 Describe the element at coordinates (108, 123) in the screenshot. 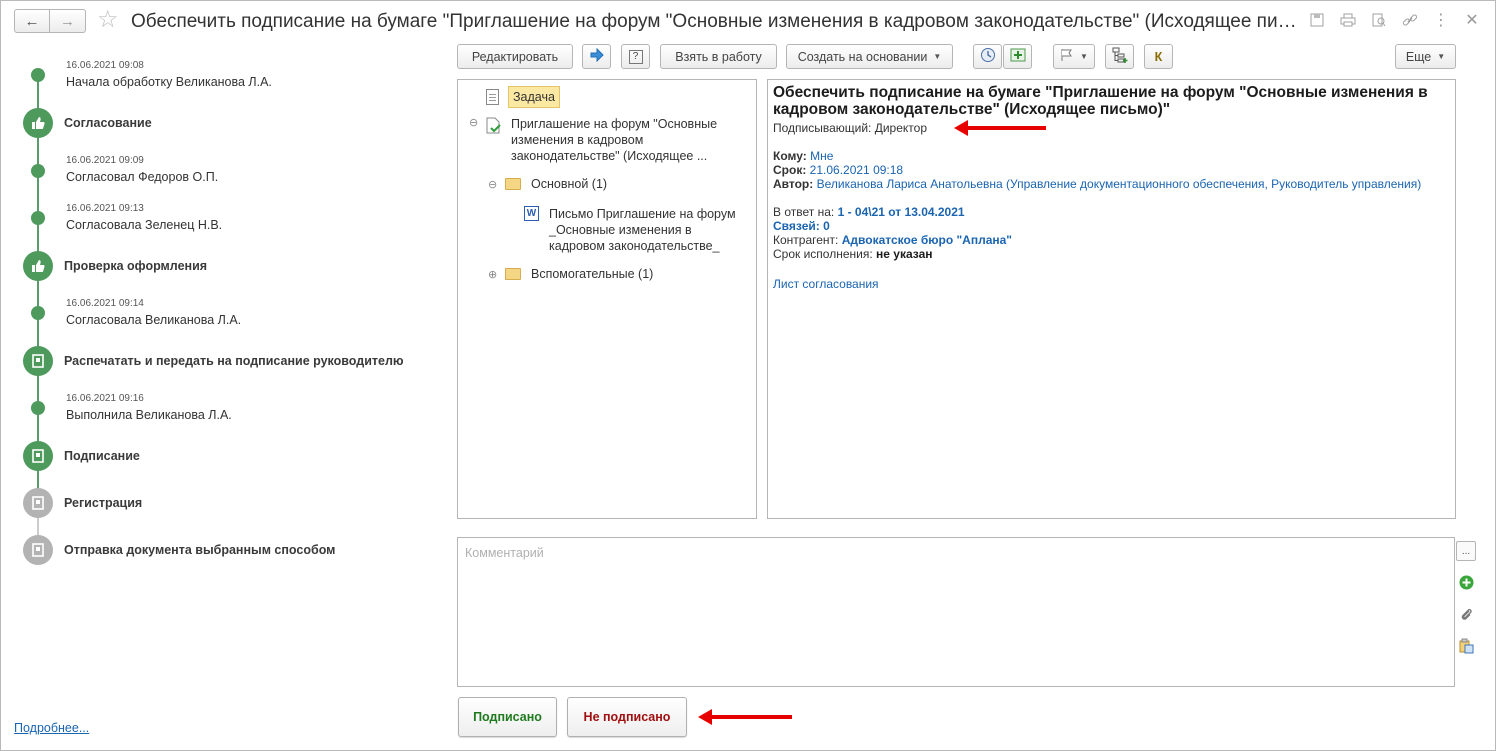

I see `step-label: Согласование` at that location.